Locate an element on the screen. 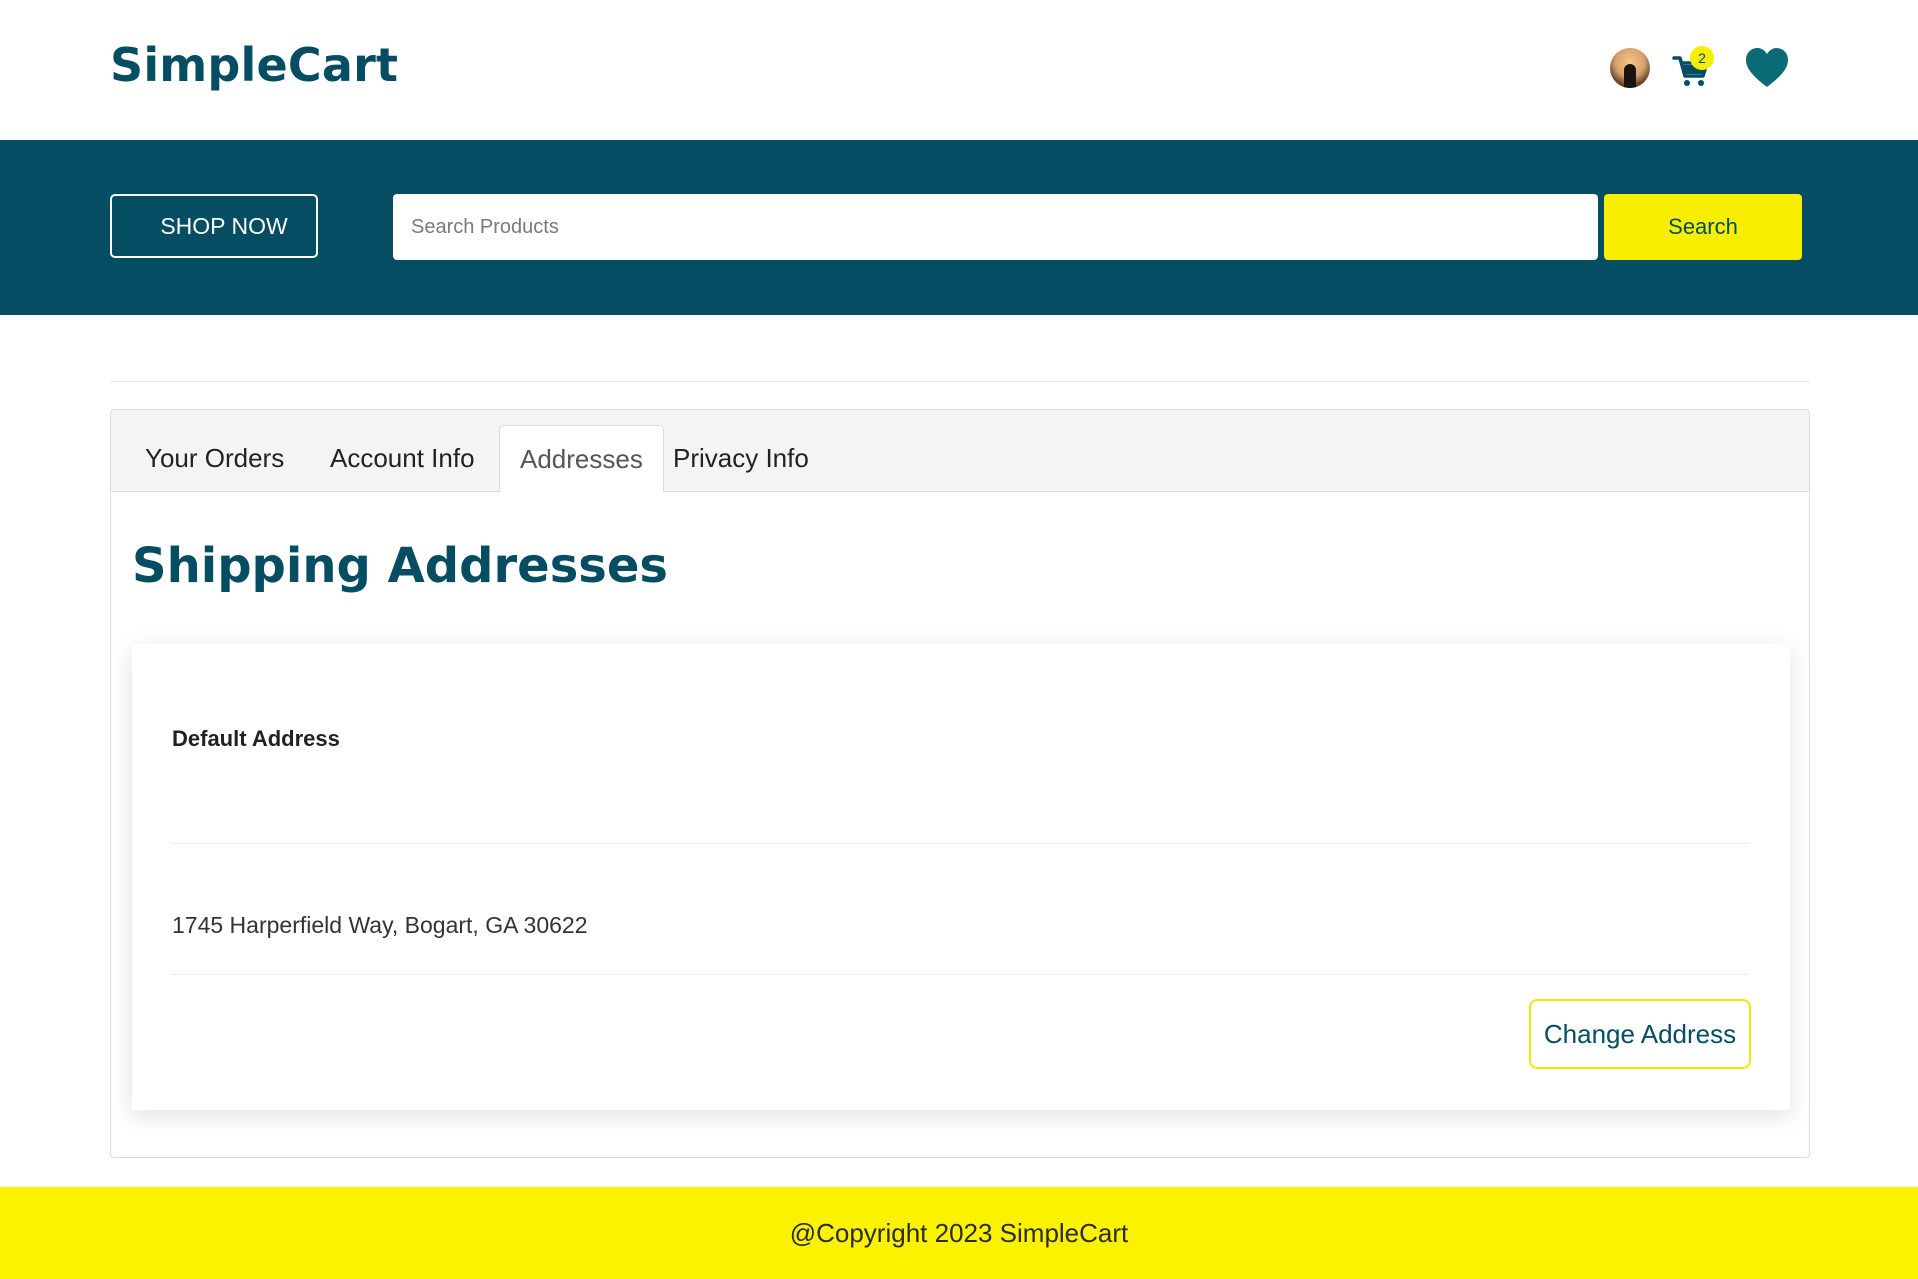  site-logo: SimpleCart is located at coordinates (254, 65).